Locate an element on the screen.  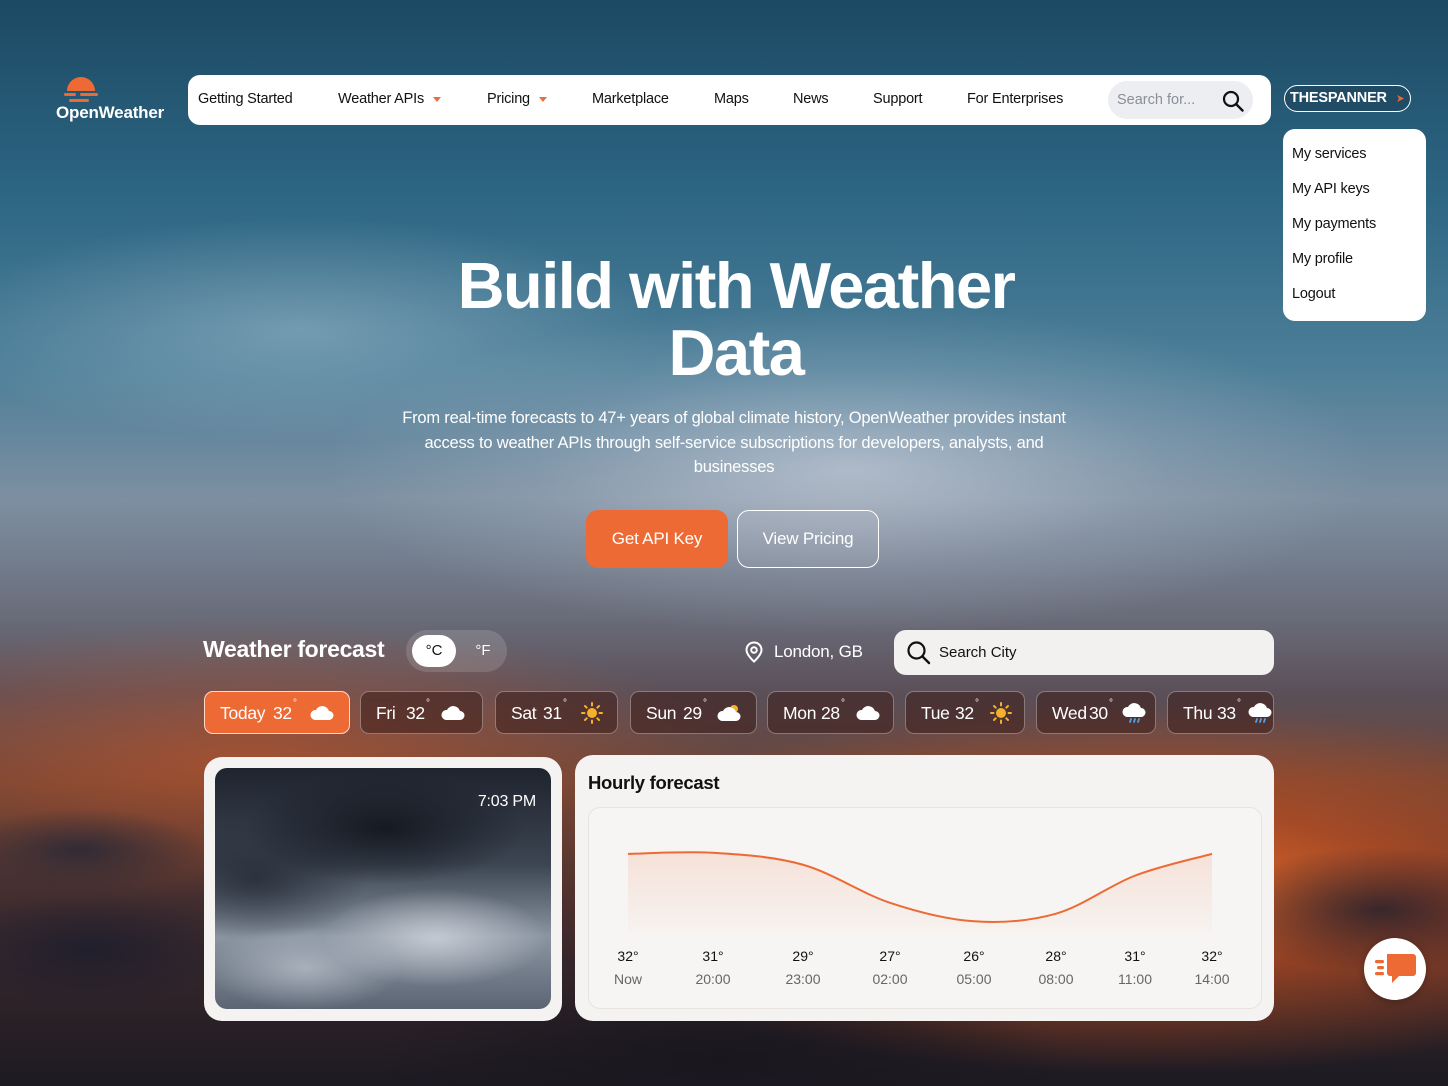
hourly-time-label: 14:00 is located at coordinates (1211, 979).